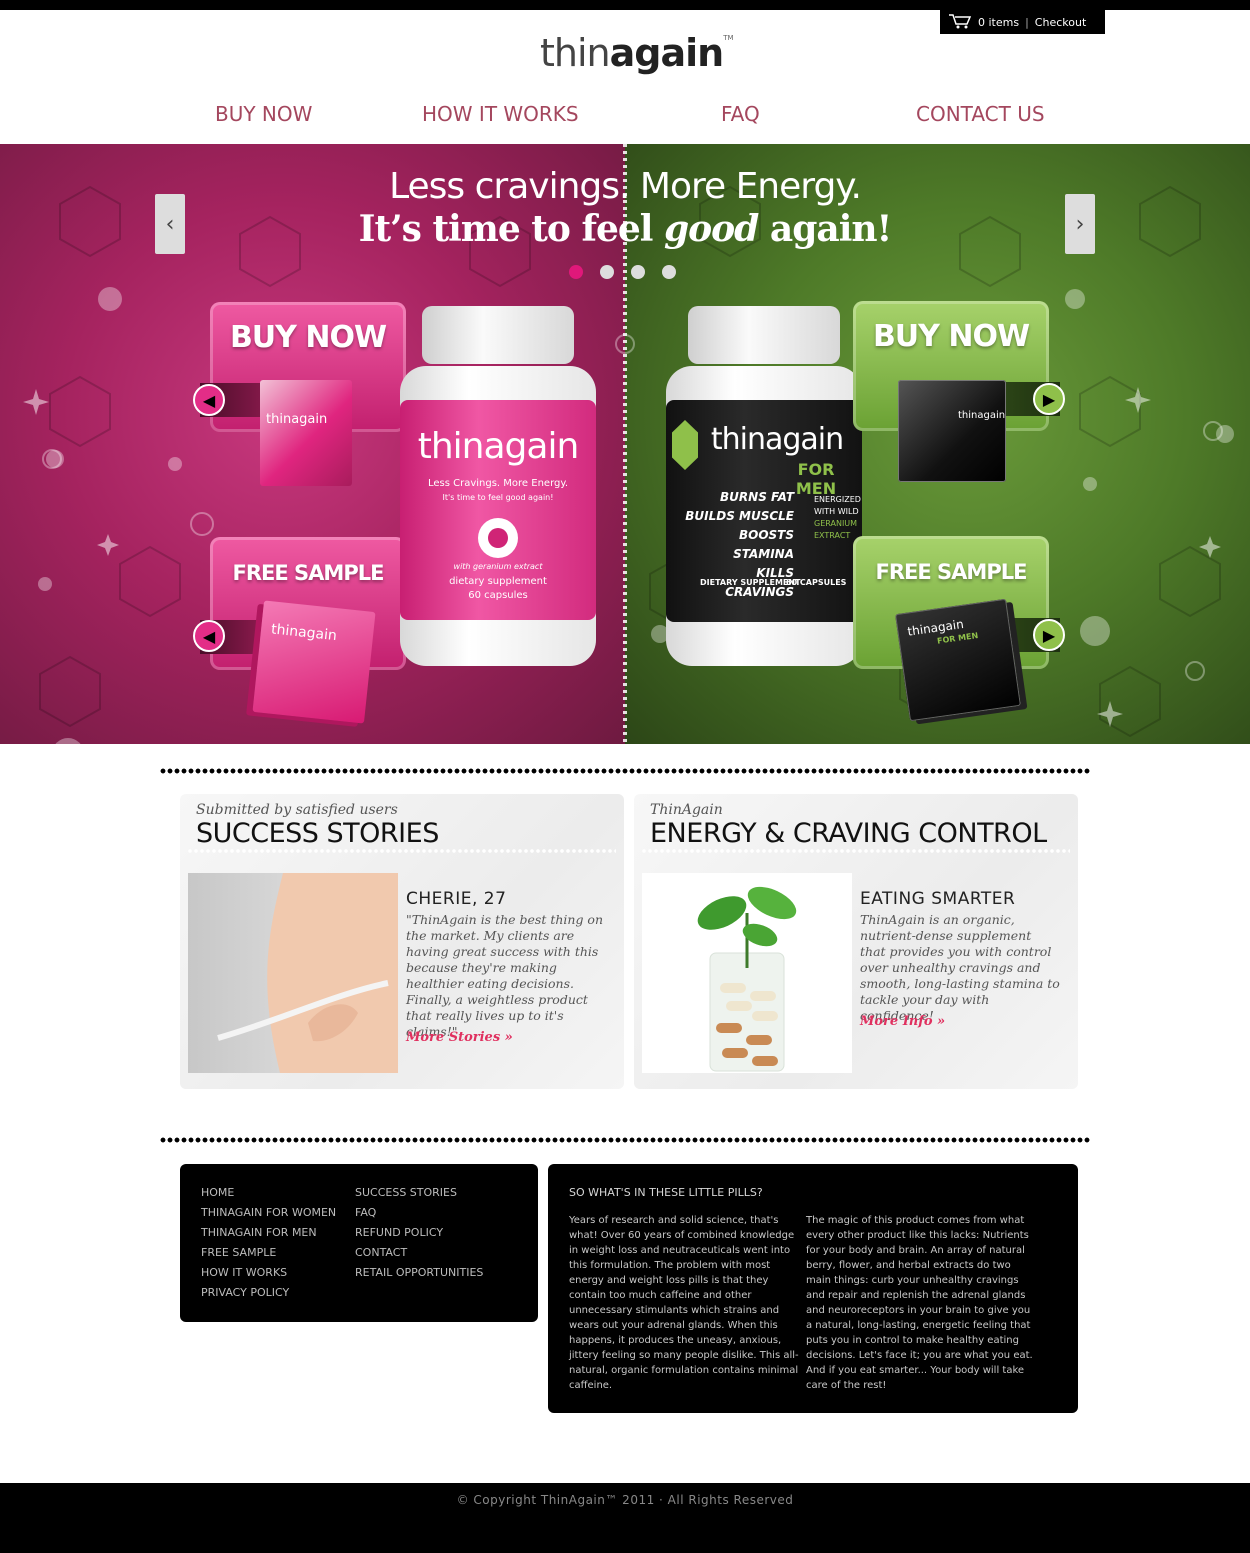  Describe the element at coordinates (938, 899) in the screenshot. I see `energy-heading: EATING SMARTER` at that location.